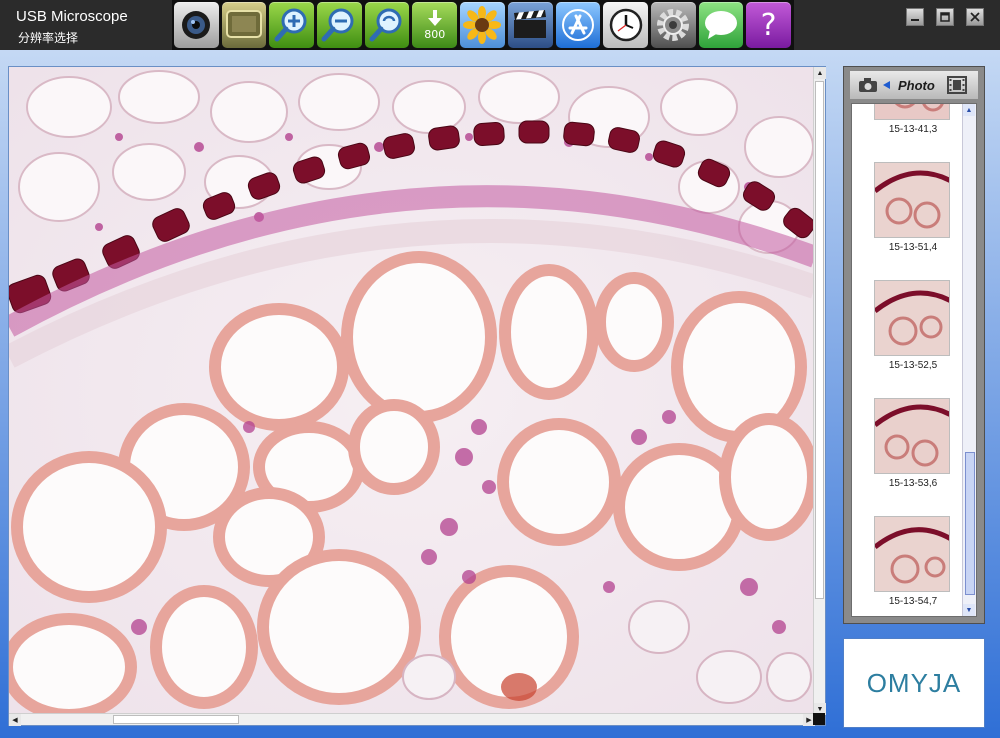  What do you see at coordinates (412, 719) in the screenshot?
I see `viewer-horizontal-scrollbar: ◀ ▶` at bounding box center [412, 719].